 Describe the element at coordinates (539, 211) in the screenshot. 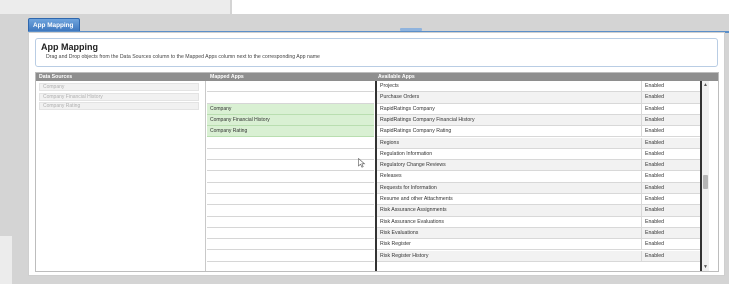

I see `available-app-row: Risk Assurance Assignments Enabled` at that location.